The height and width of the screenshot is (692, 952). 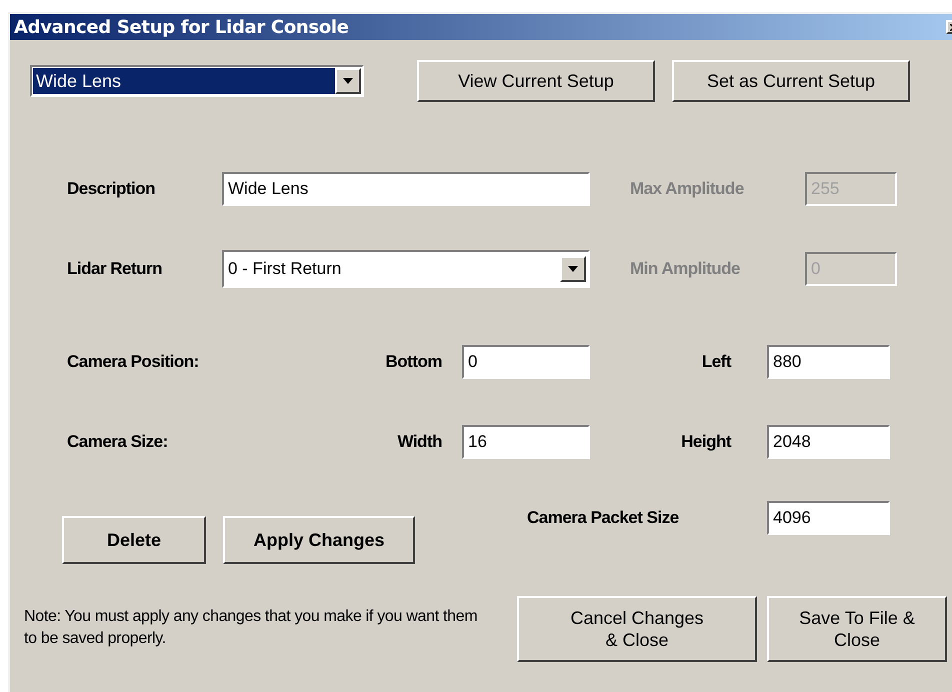 What do you see at coordinates (857, 629) in the screenshot?
I see `footer-button: Save To File & Close` at bounding box center [857, 629].